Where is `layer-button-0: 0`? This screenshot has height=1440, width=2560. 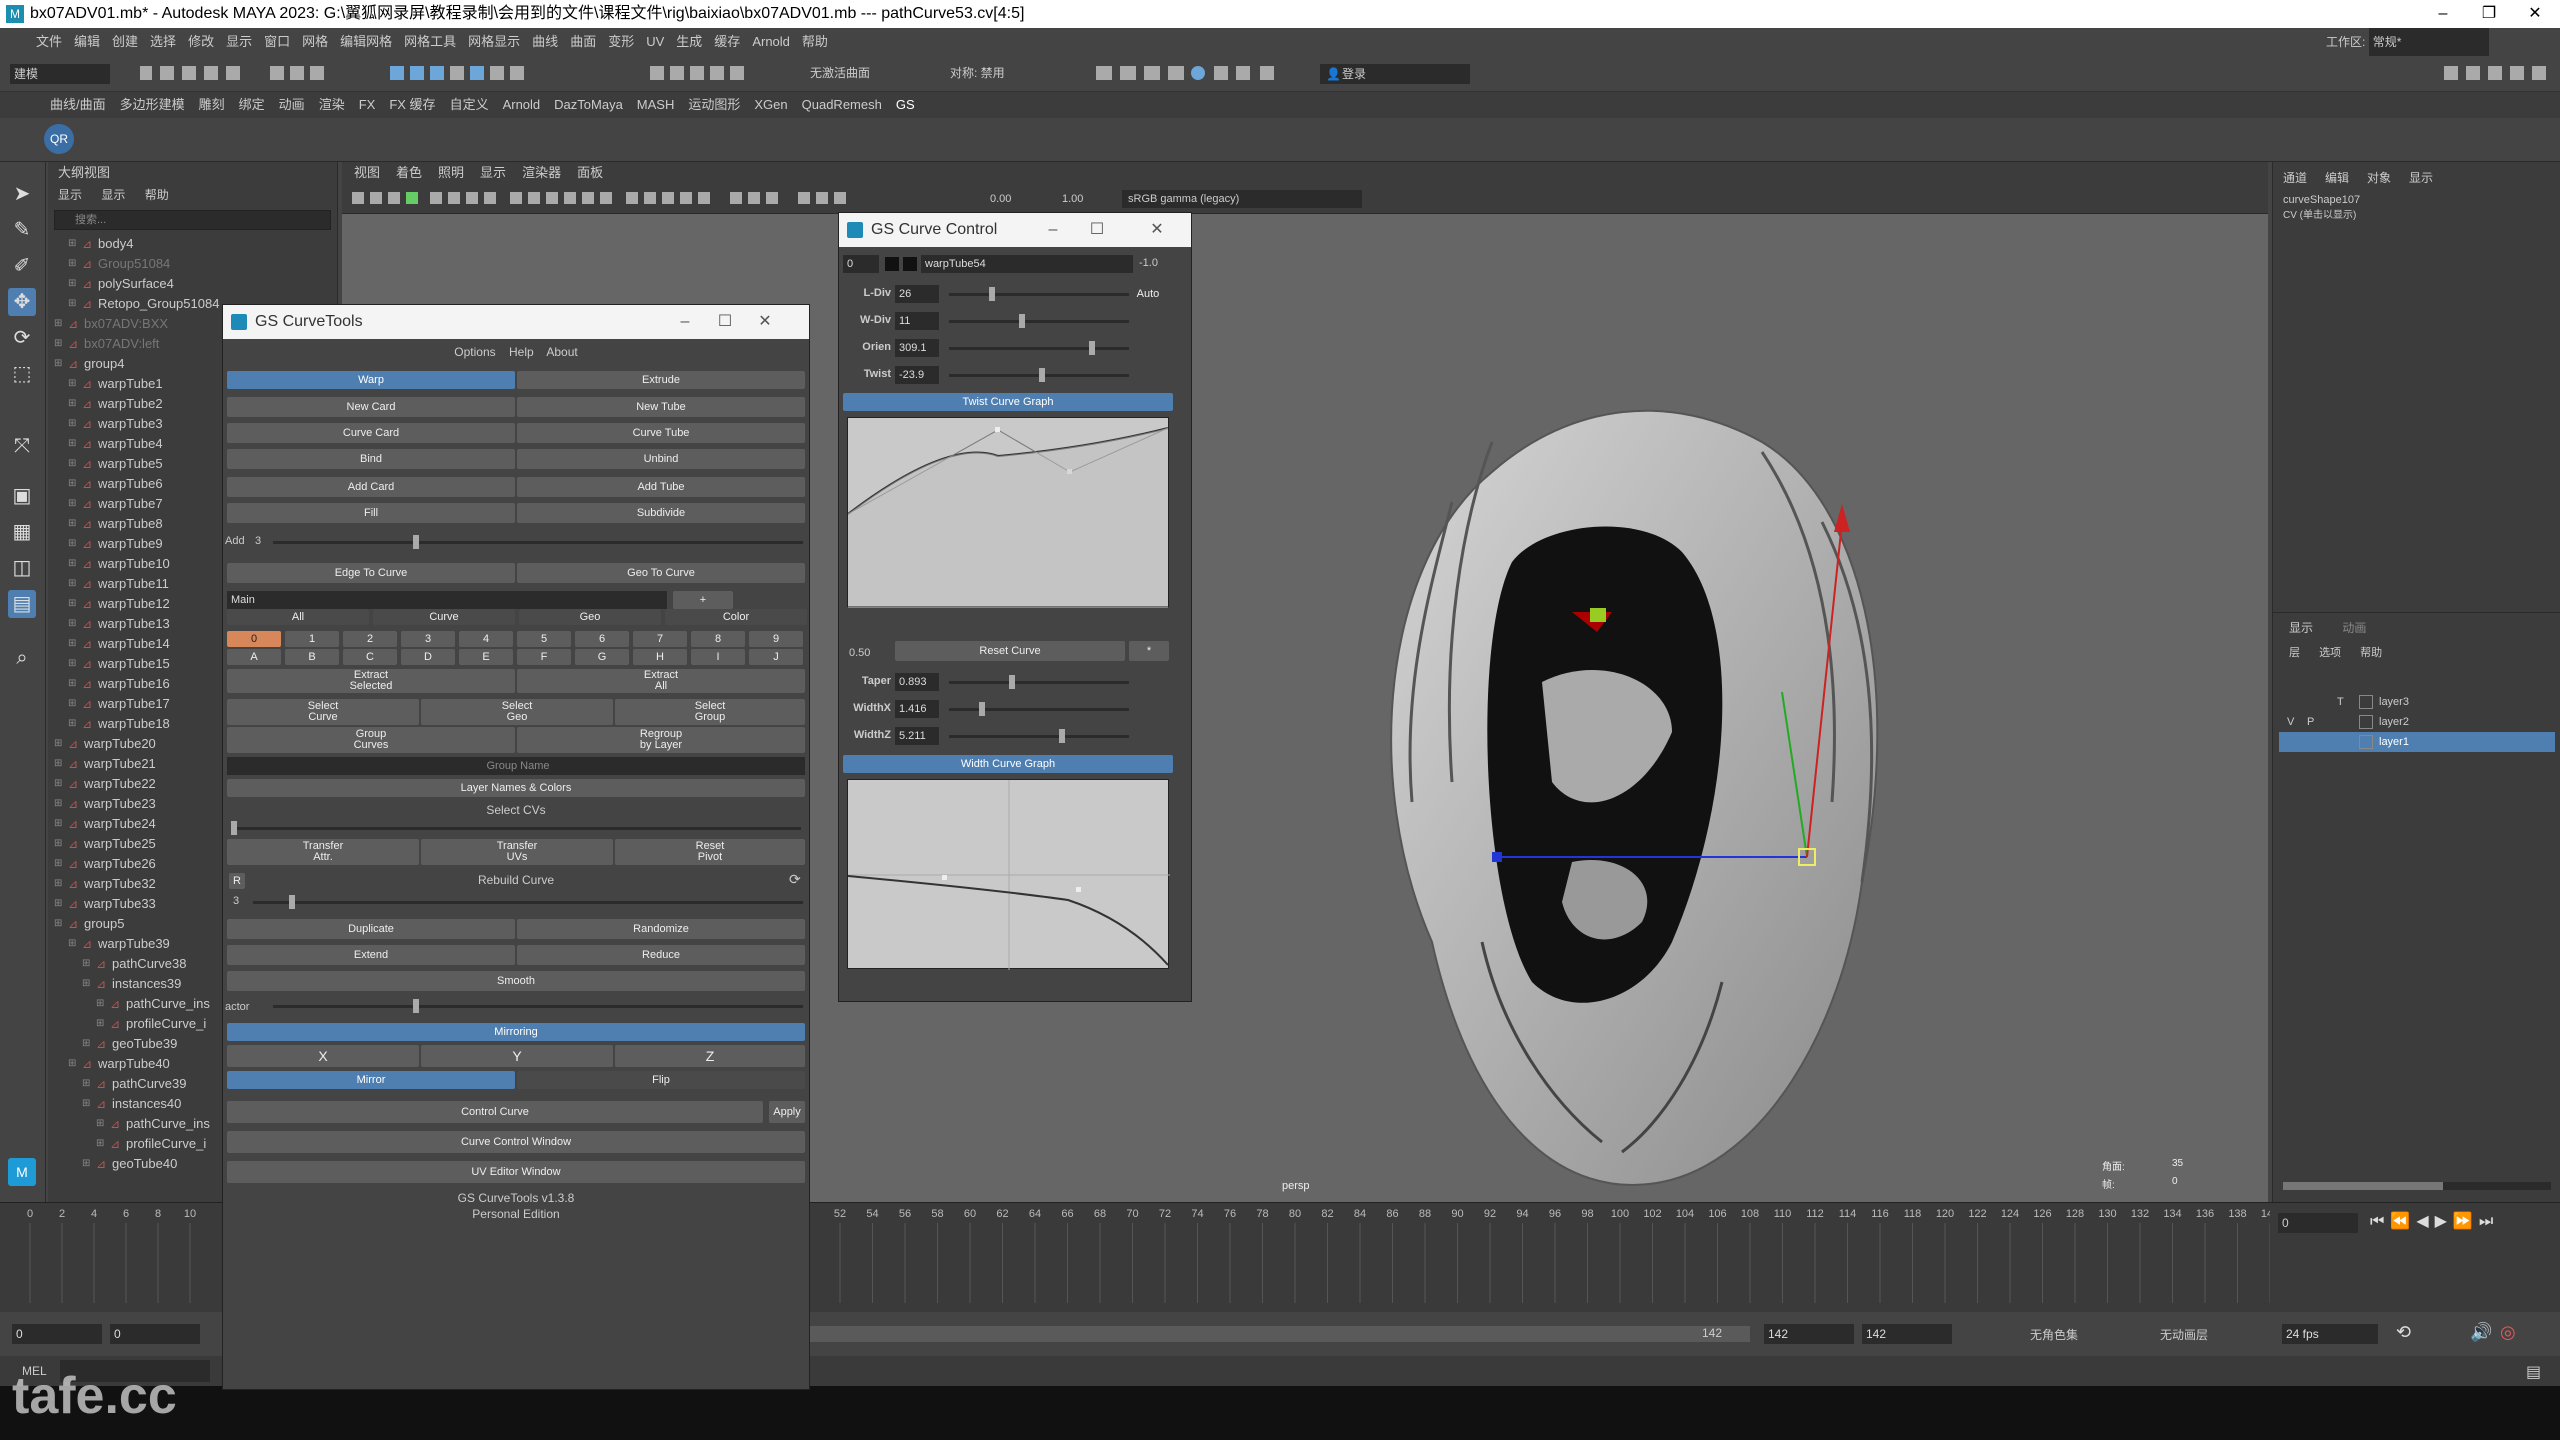 layer-button-0: 0 is located at coordinates (254, 639).